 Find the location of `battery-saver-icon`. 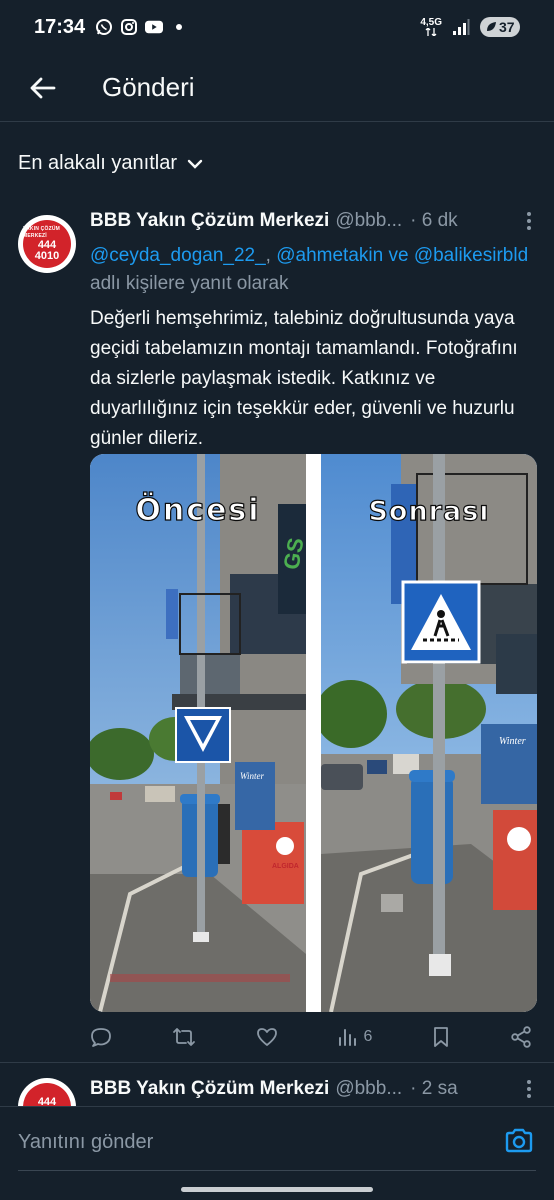

battery-saver-icon is located at coordinates (491, 26).